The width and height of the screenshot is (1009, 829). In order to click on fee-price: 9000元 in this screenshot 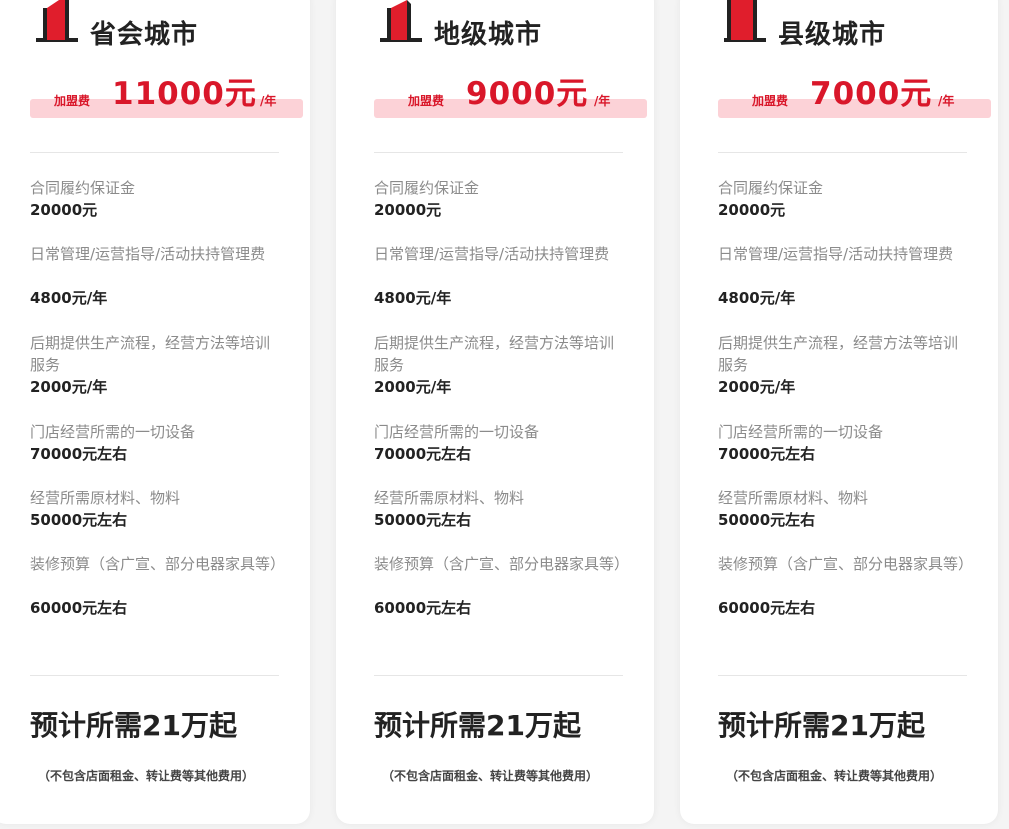, I will do `click(527, 94)`.